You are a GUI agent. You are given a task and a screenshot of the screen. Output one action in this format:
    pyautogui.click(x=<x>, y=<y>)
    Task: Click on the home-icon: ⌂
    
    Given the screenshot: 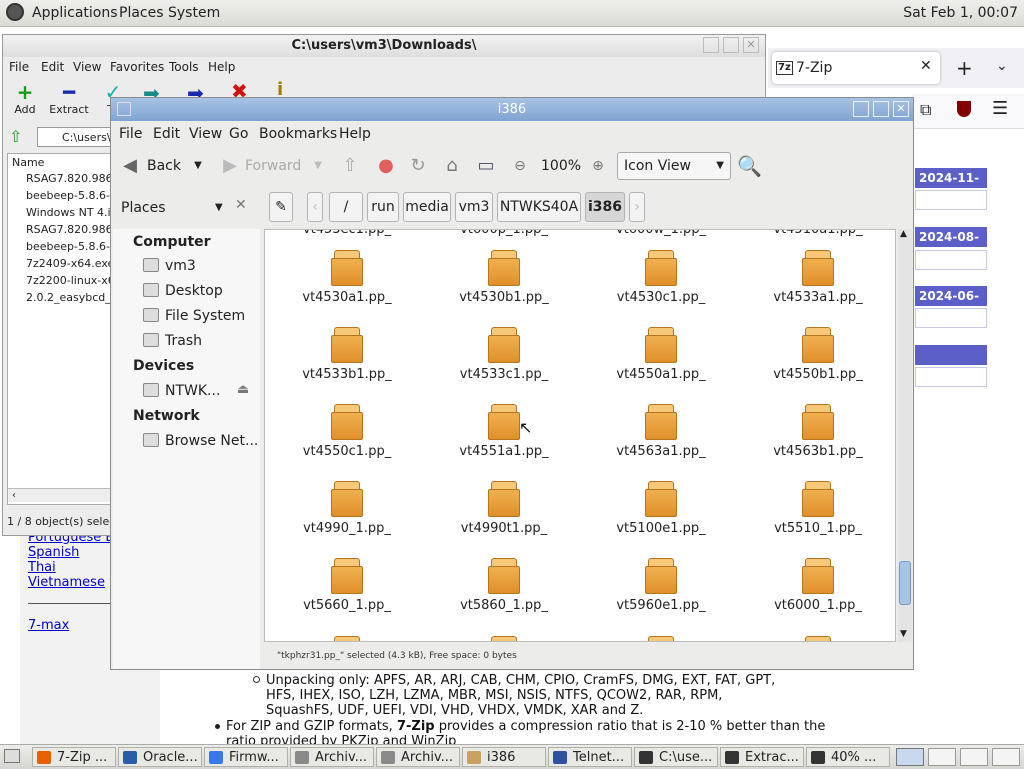 What is the action you would take?
    pyautogui.click(x=452, y=166)
    